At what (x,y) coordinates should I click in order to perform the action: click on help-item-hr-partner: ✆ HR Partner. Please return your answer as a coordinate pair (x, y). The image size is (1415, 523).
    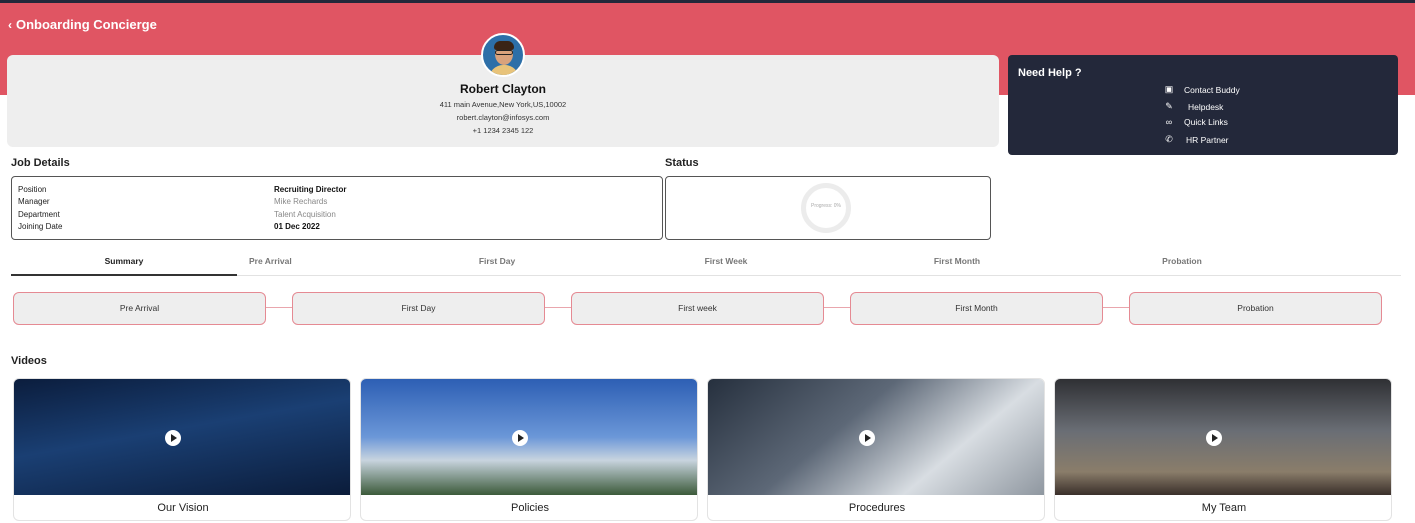
    Looking at the image, I should click on (1193, 139).